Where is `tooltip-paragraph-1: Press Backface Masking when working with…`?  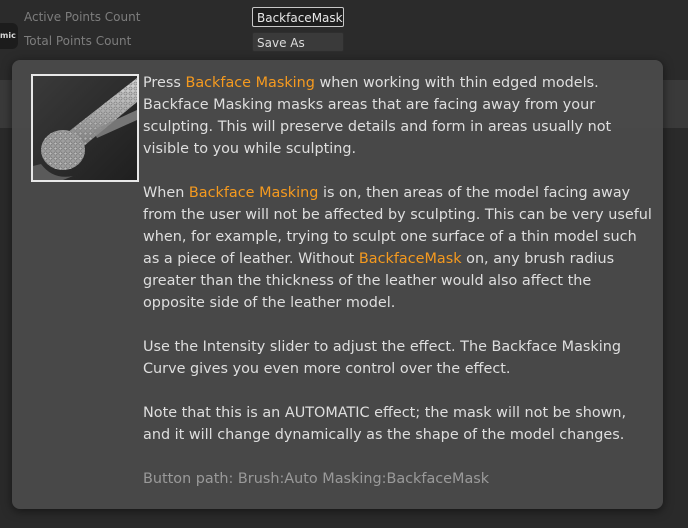 tooltip-paragraph-1: Press Backface Masking when working with… is located at coordinates (398, 116).